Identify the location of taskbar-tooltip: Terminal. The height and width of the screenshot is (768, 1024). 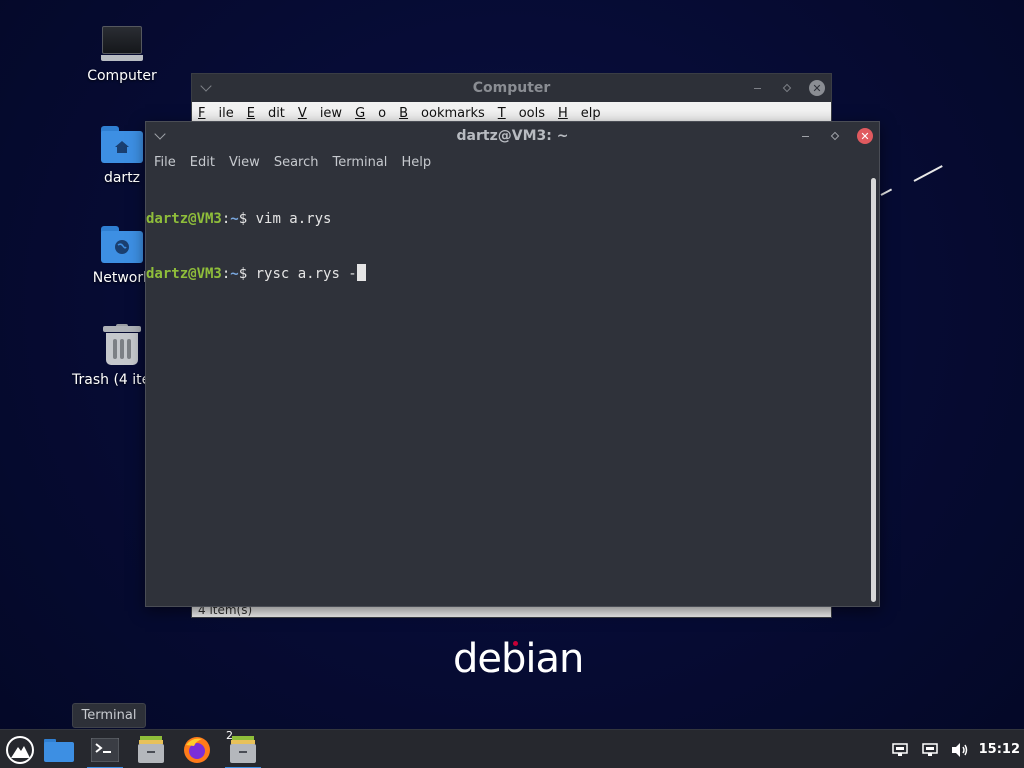
(109, 715).